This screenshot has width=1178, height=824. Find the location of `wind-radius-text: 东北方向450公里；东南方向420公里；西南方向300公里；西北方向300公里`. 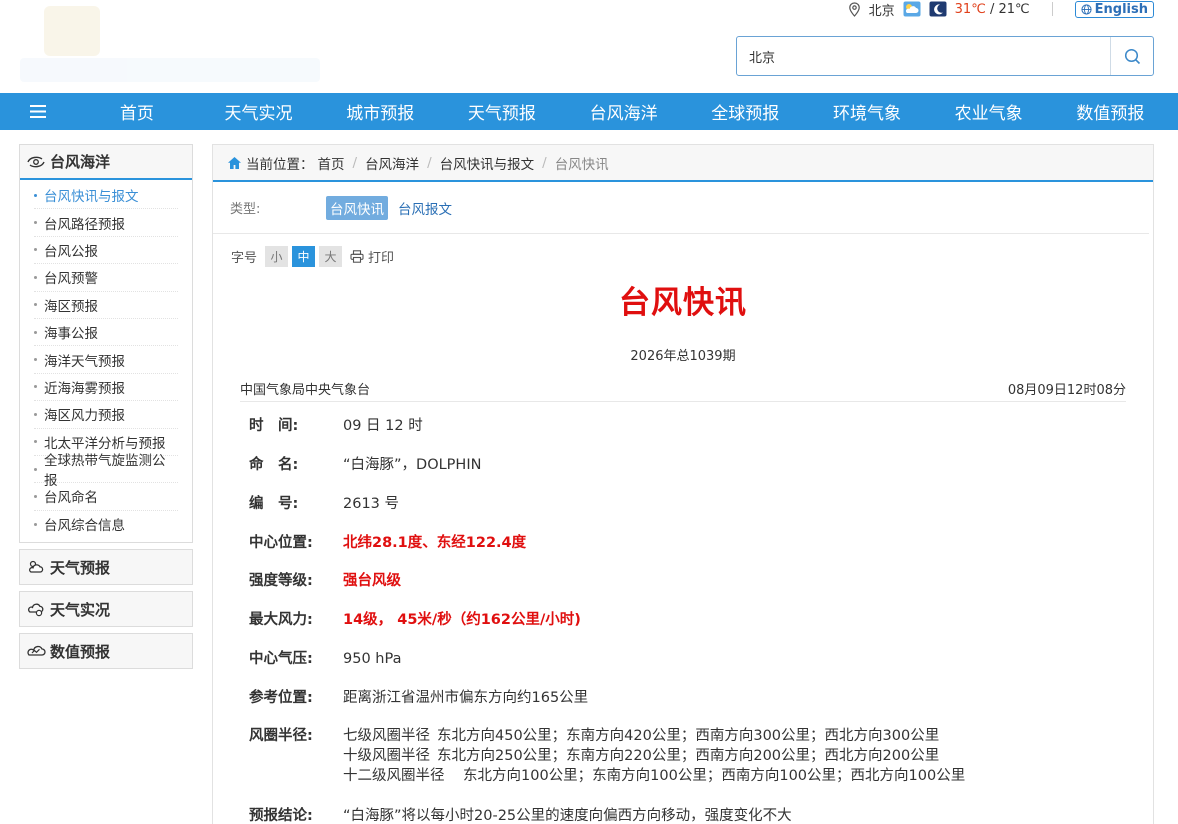

wind-radius-text: 东北方向450公里；东南方向420公里；西南方向300公里；西北方向300公里 is located at coordinates (688, 736).